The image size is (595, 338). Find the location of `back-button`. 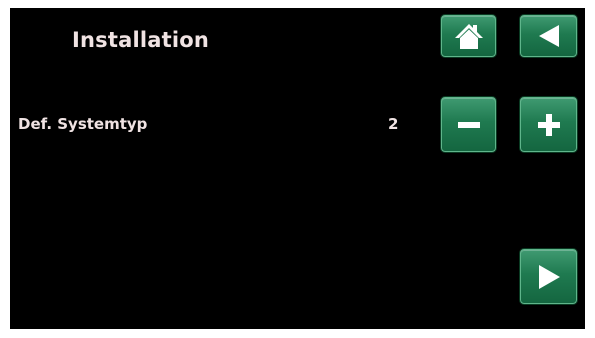

back-button is located at coordinates (548, 36).